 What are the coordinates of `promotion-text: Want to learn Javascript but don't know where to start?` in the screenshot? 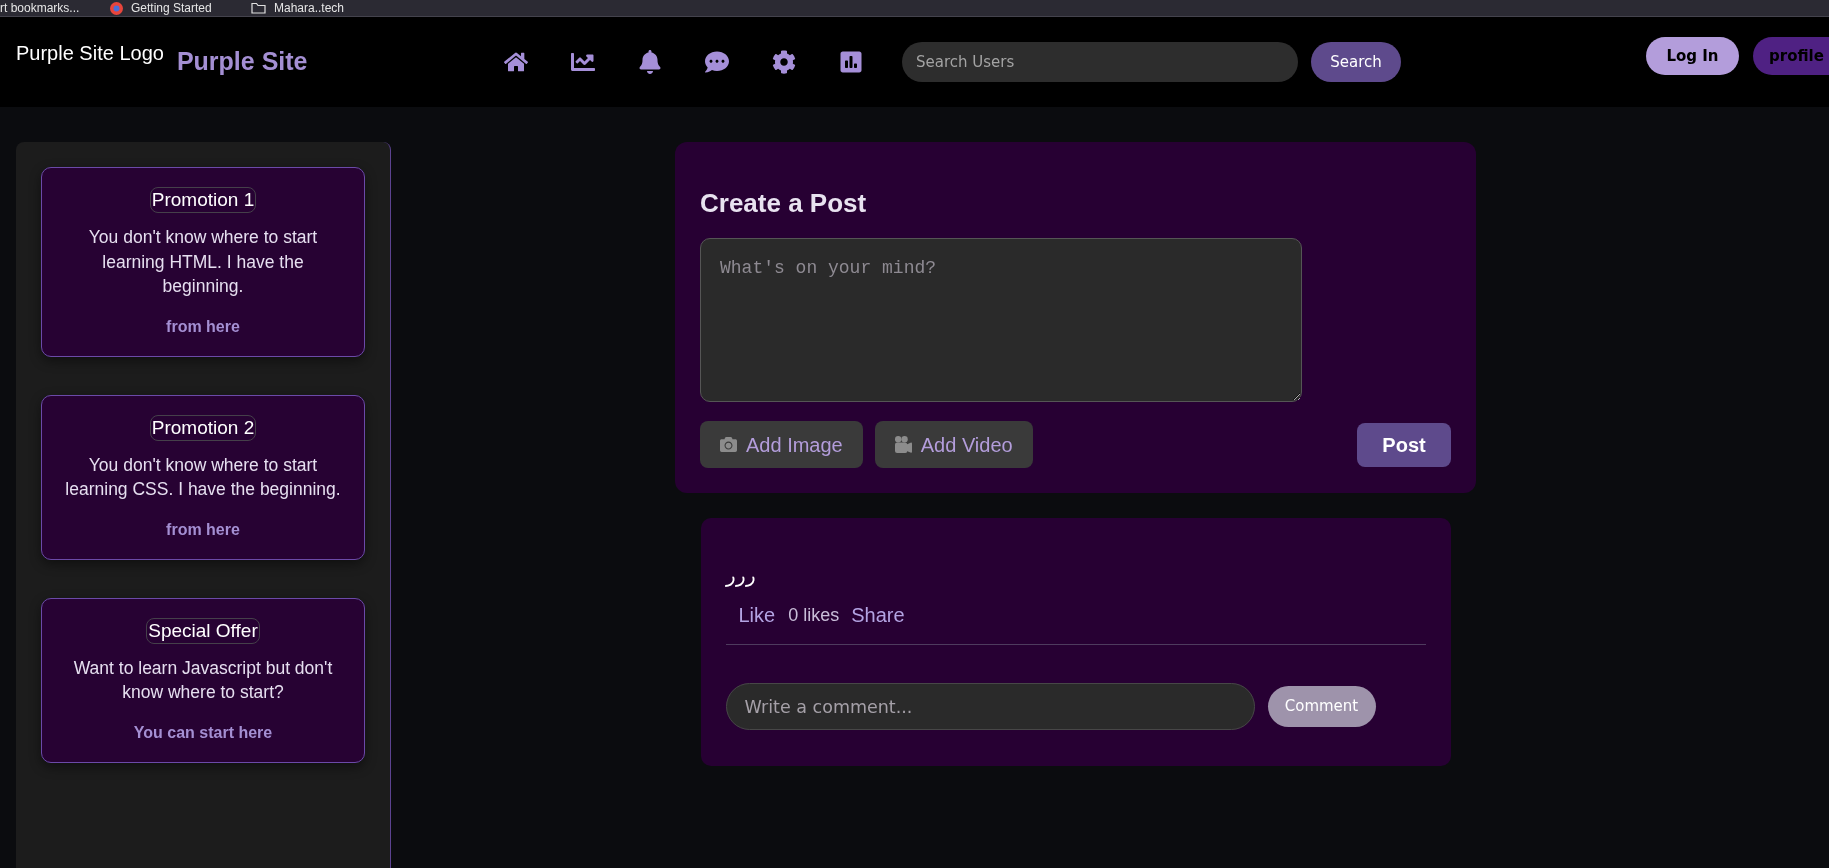 It's located at (203, 680).